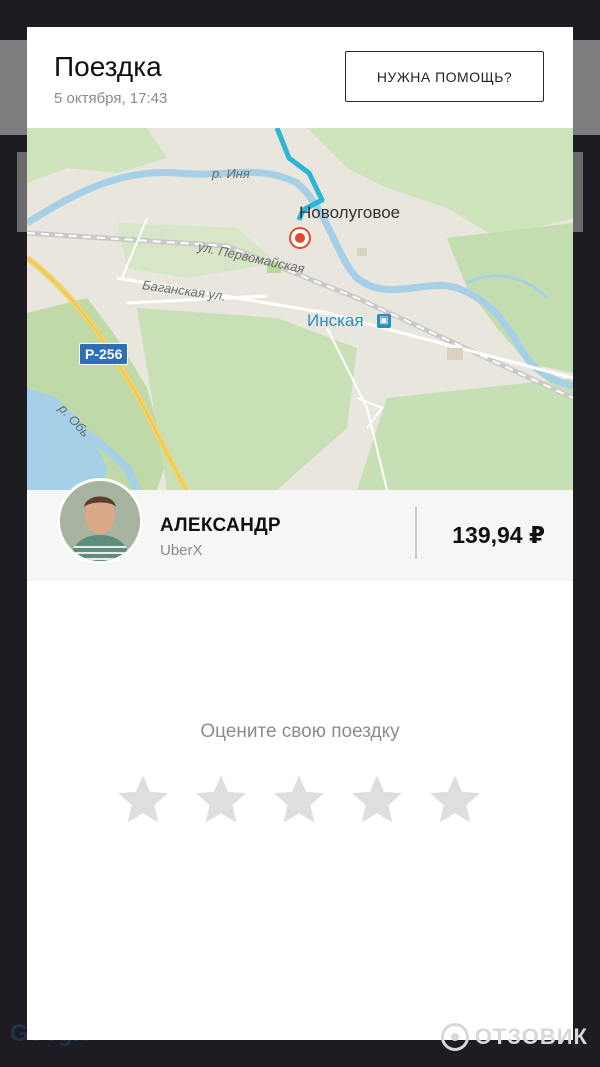  I want to click on page-title: Поездка, so click(108, 66).